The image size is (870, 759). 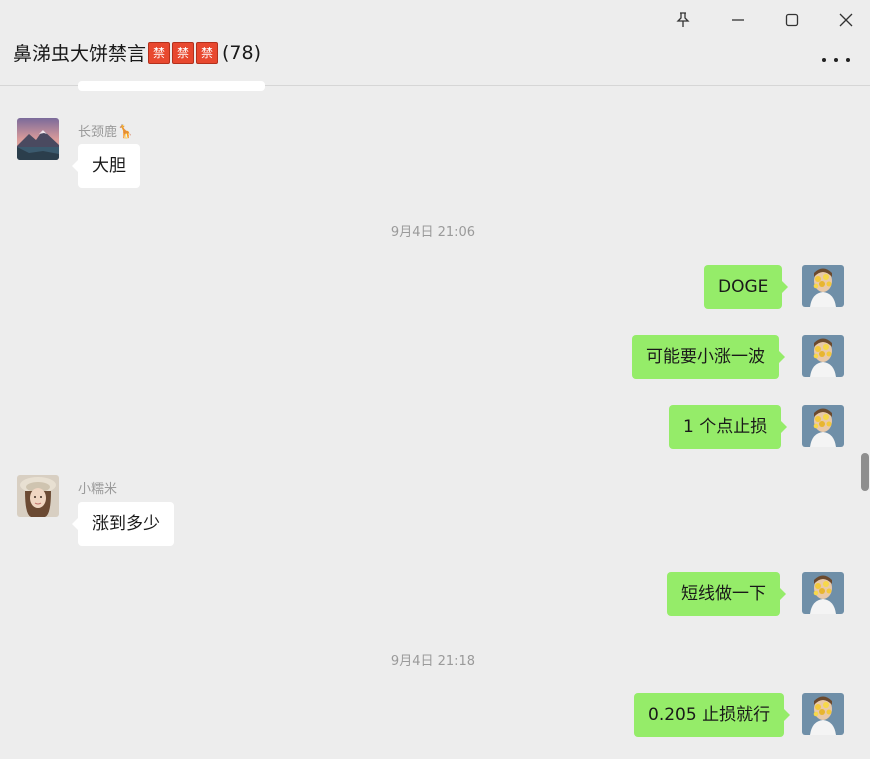 What do you see at coordinates (746, 287) in the screenshot?
I see `outgoing-message-bubble: DOGE` at bounding box center [746, 287].